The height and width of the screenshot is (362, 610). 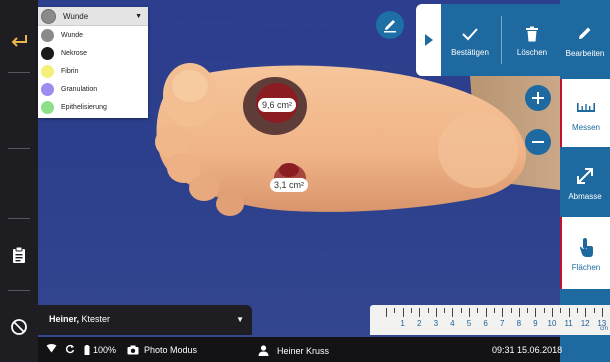 I want to click on zoom-in-button, so click(x=538, y=98).